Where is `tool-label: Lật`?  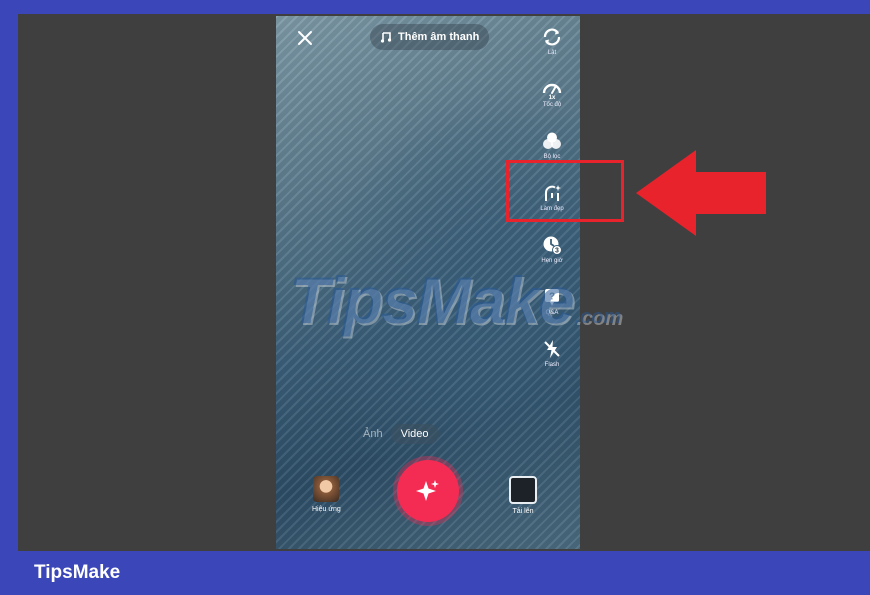
tool-label: Lật is located at coordinates (552, 53).